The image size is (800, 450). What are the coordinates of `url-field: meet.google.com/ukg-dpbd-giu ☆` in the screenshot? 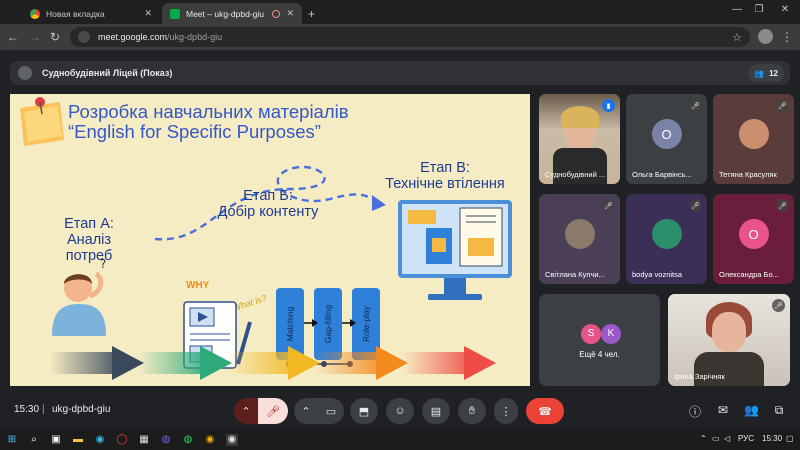 It's located at (410, 37).